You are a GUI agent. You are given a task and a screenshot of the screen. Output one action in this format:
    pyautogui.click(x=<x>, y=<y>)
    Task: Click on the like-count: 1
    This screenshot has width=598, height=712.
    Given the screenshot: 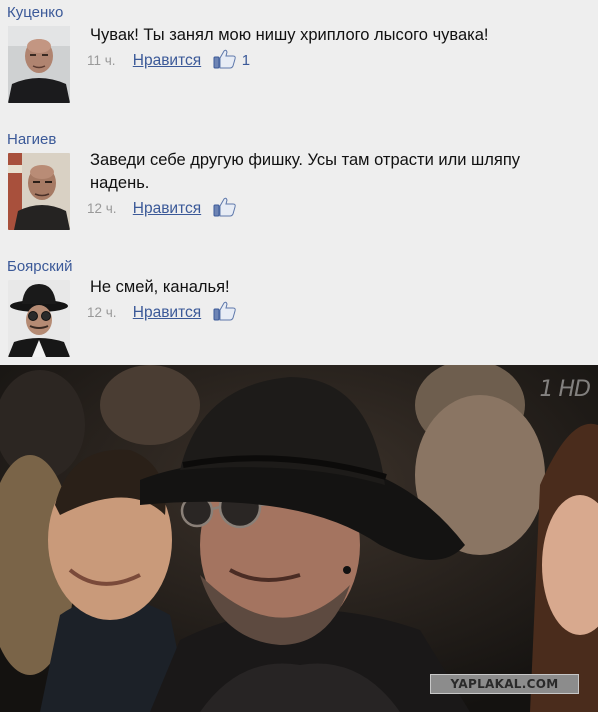 What is the action you would take?
    pyautogui.click(x=246, y=60)
    